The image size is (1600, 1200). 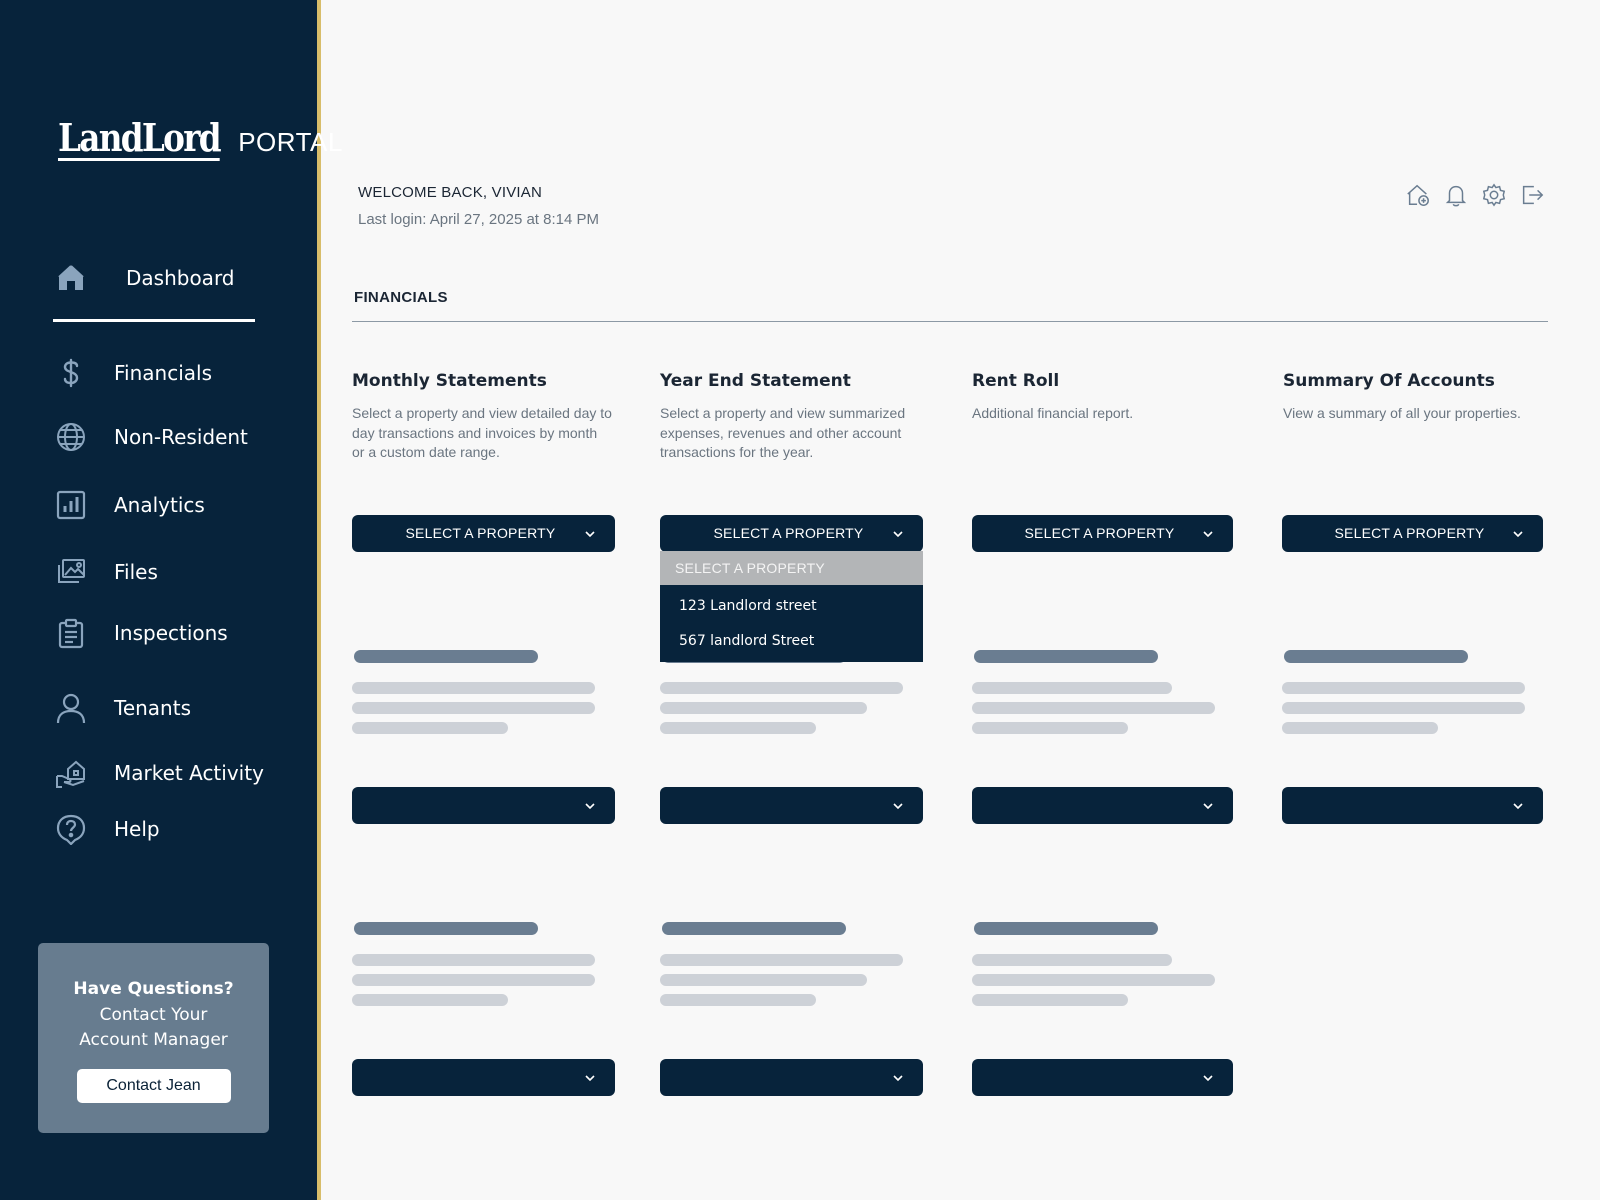 I want to click on sidebar-item-help: Help, so click(x=107, y=829).